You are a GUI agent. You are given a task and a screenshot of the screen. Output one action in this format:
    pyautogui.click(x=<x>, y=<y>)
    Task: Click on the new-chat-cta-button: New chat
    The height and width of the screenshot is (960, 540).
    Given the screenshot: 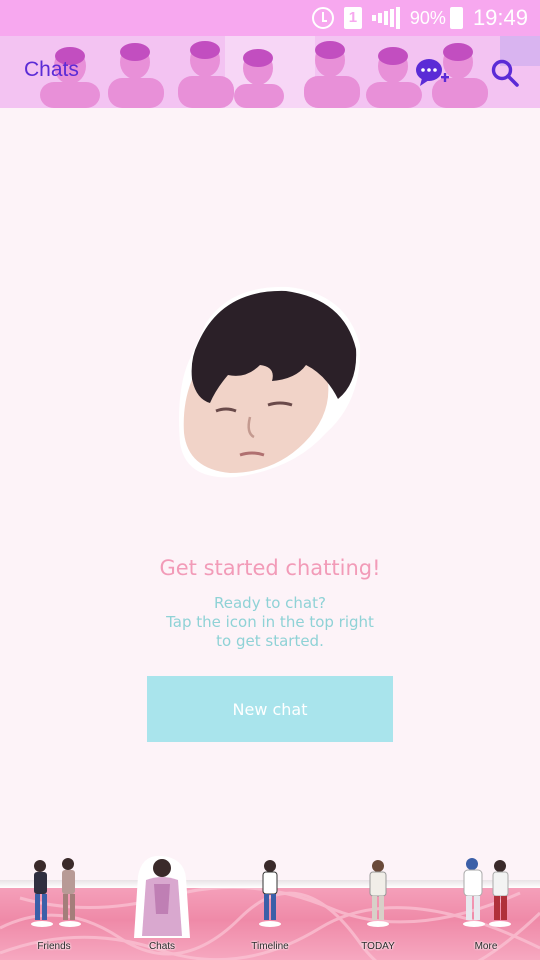 What is the action you would take?
    pyautogui.click(x=270, y=709)
    